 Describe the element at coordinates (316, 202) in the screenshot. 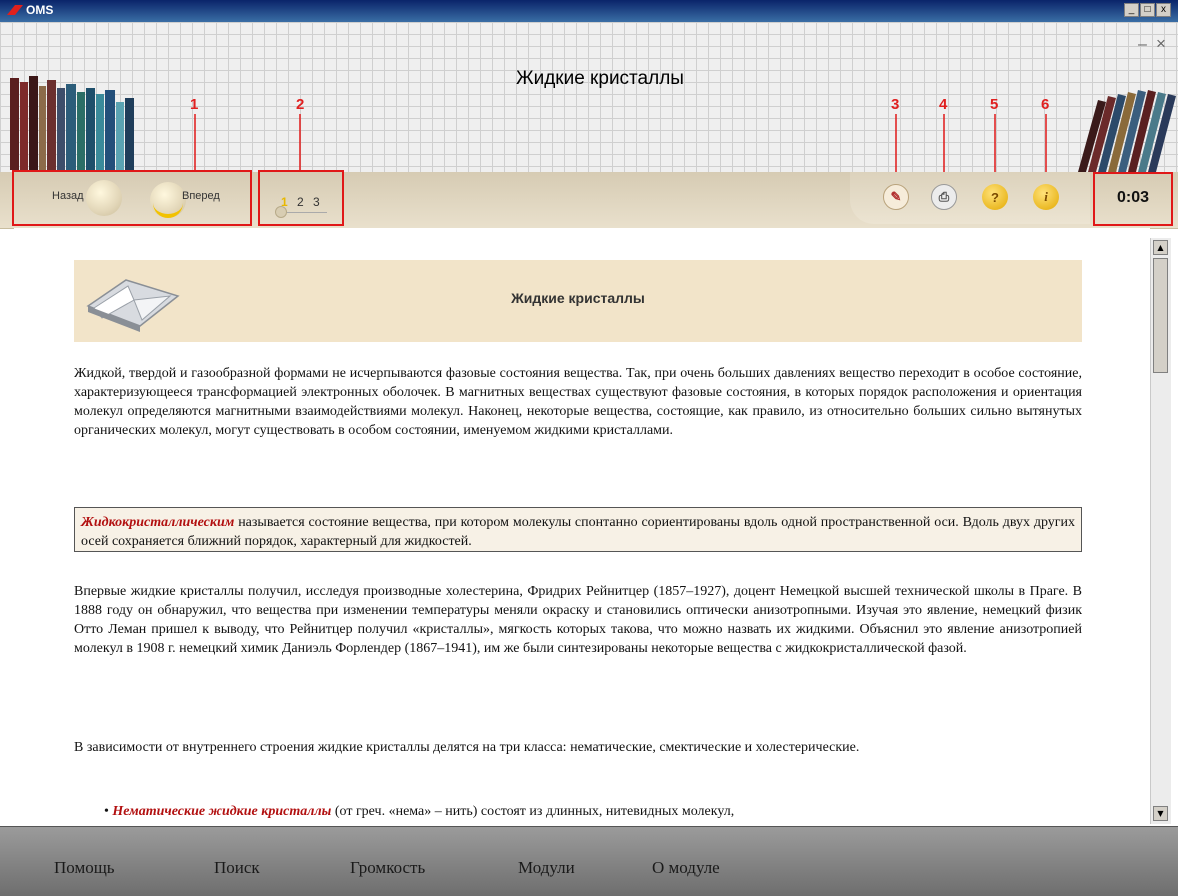

I see `page-3-link: 3` at that location.